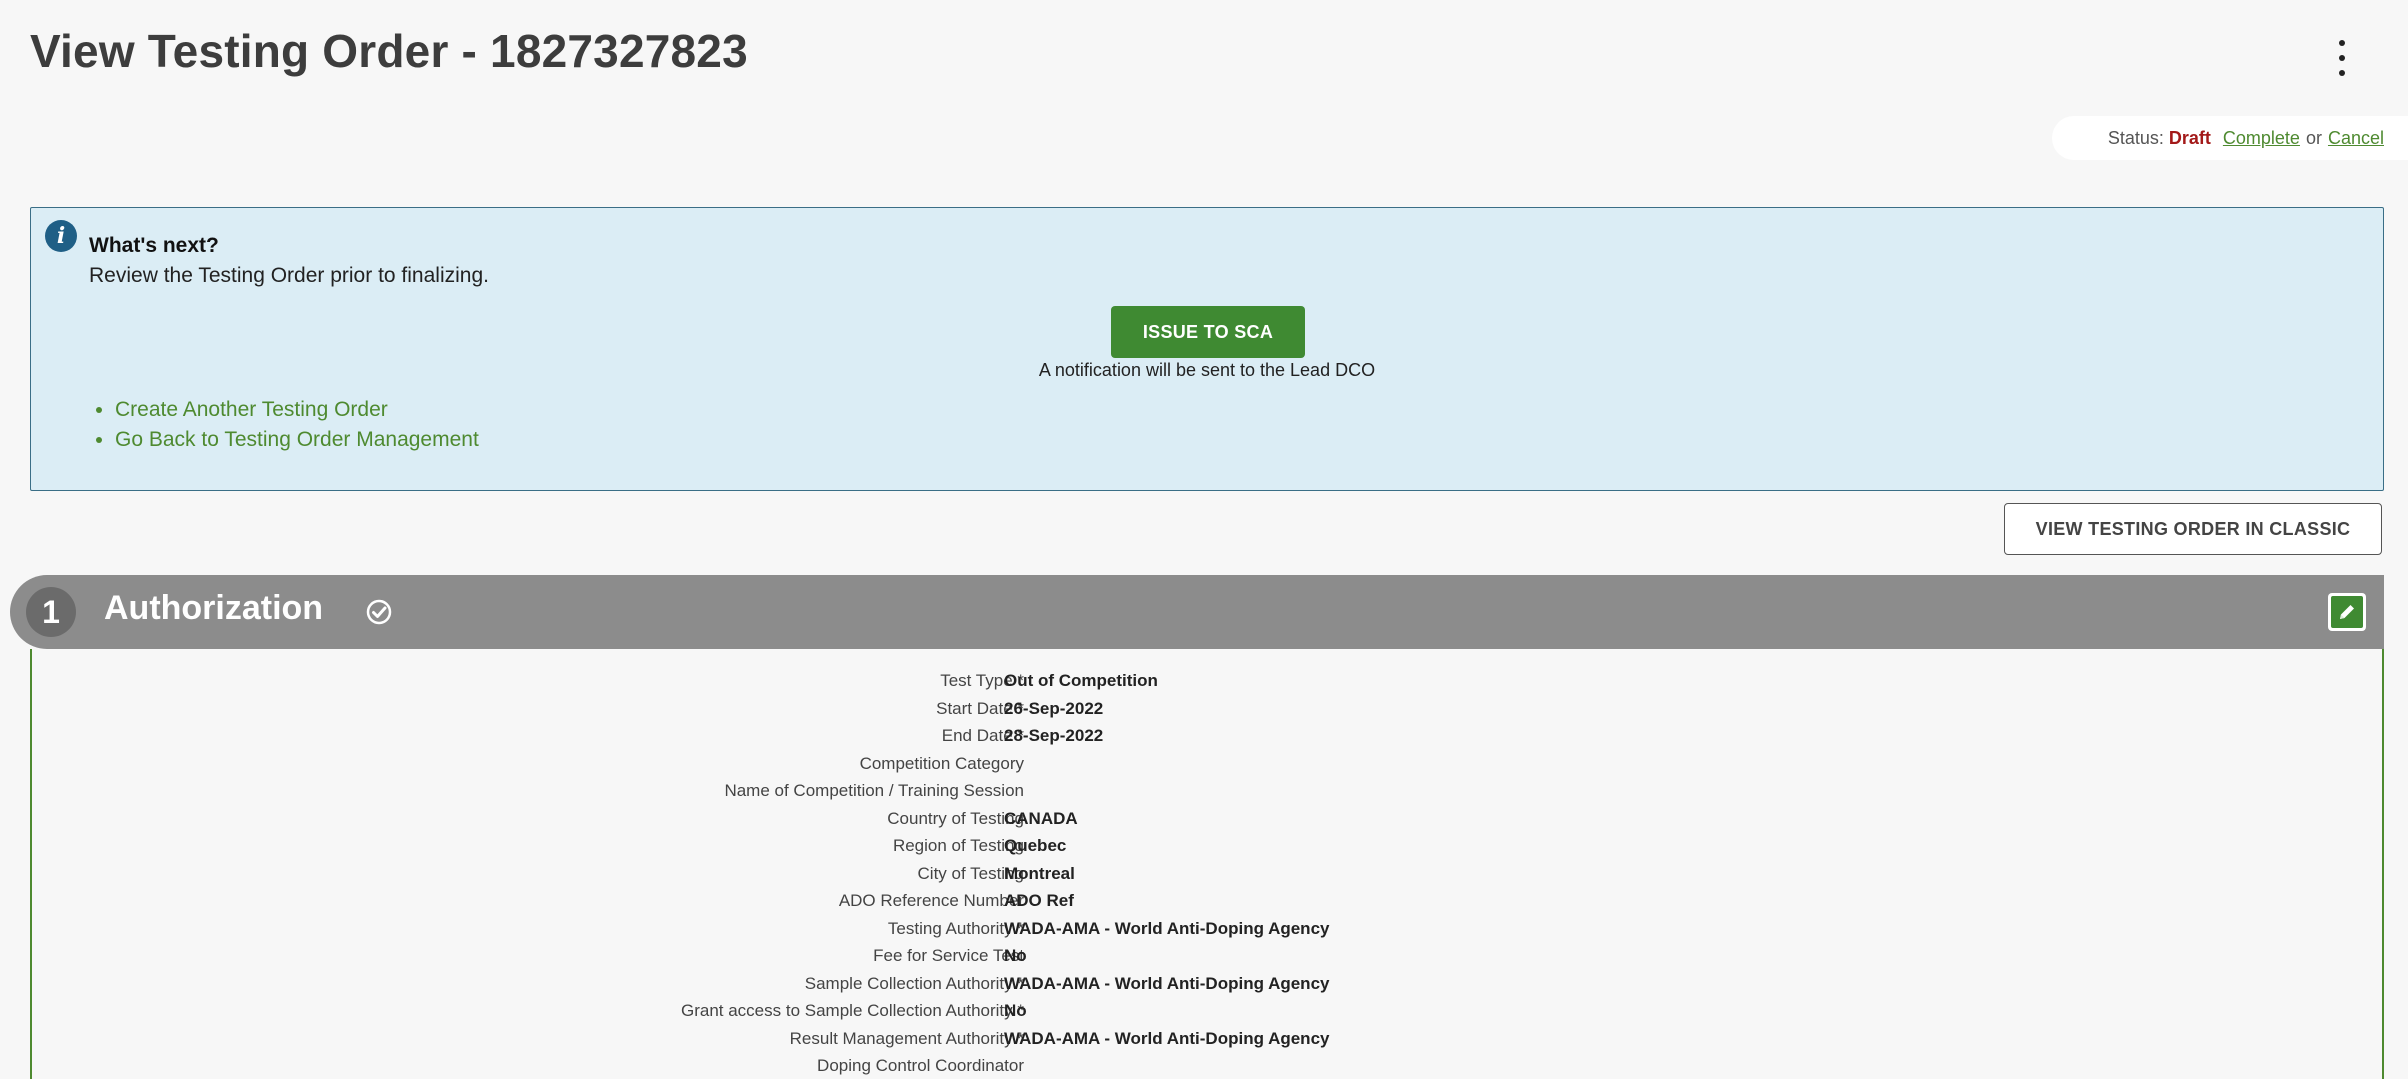 The height and width of the screenshot is (1079, 2408). What do you see at coordinates (1054, 708) in the screenshot?
I see `field-value: 26-Sep-2022` at bounding box center [1054, 708].